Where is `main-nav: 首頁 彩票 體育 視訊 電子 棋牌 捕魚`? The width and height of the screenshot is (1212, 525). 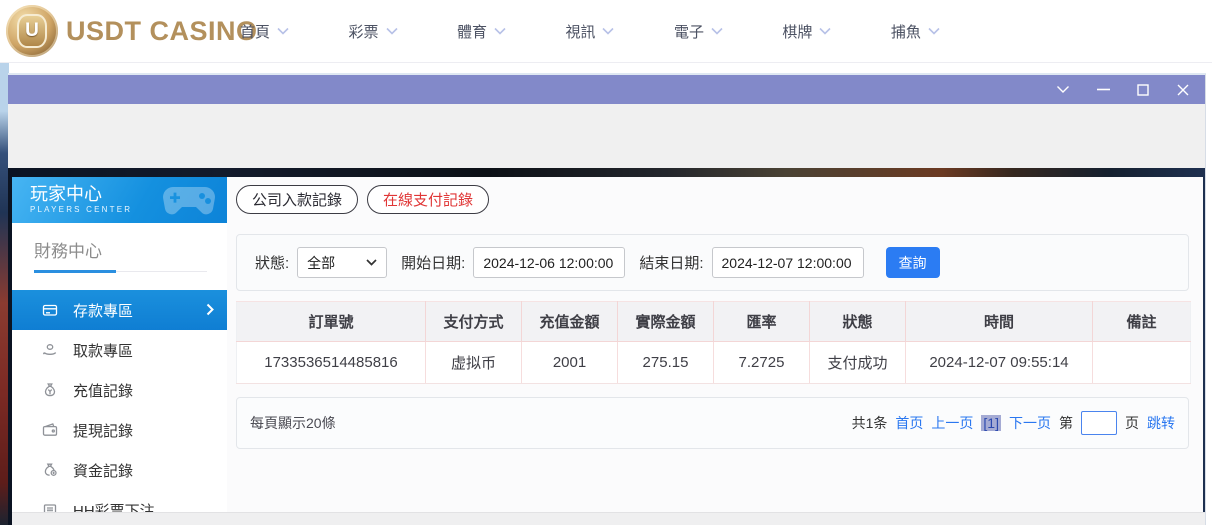
main-nav: 首頁 彩票 體育 視訊 電子 棋牌 捕魚 is located at coordinates (590, 31).